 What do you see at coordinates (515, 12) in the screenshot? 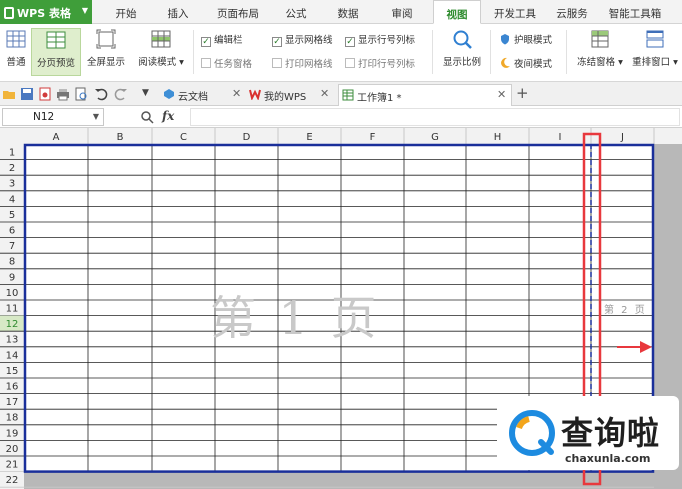
I see `tab-developer: 开发工具` at bounding box center [515, 12].